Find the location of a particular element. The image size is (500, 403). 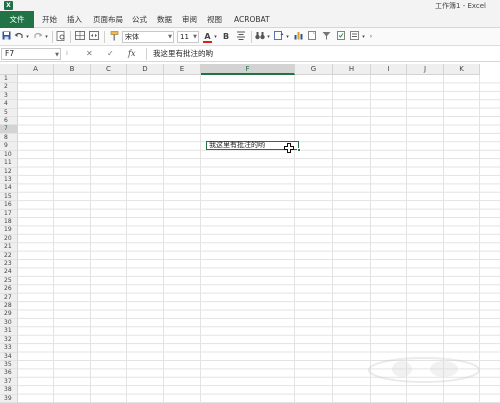

column-header-b: B is located at coordinates (72, 69).